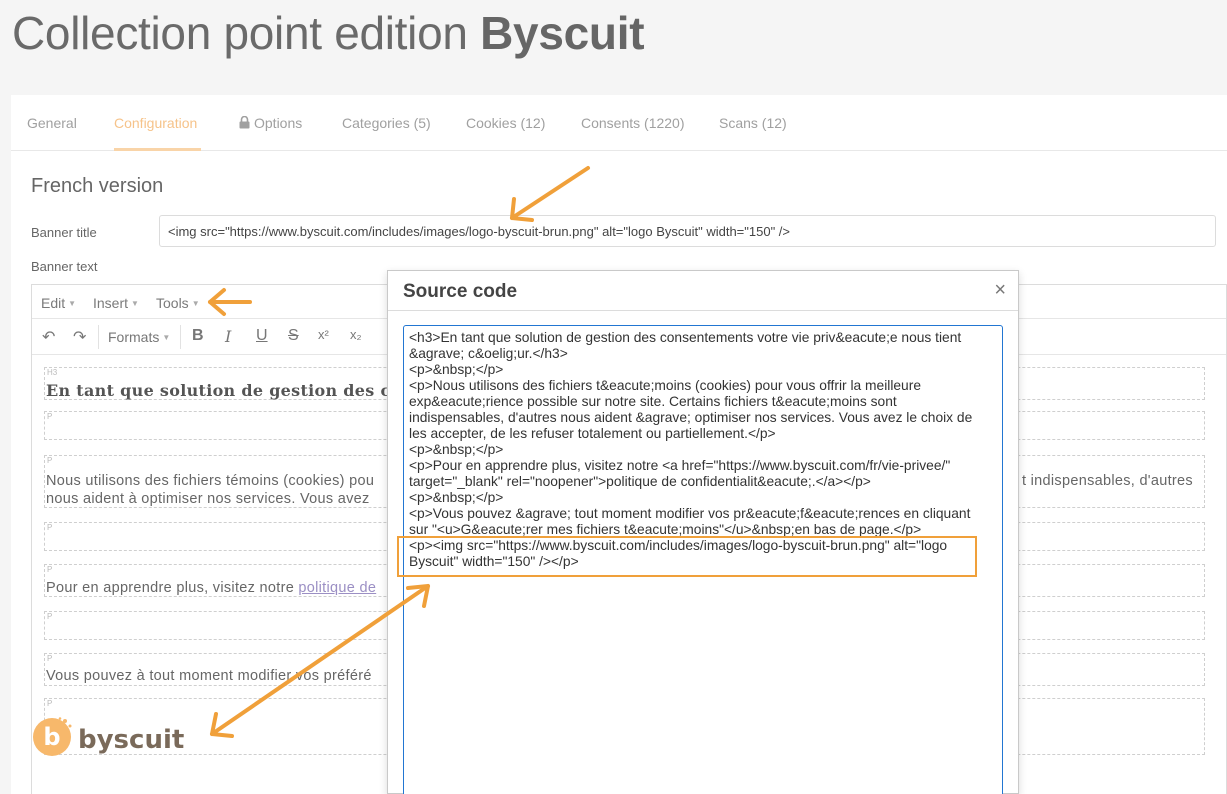 The width and height of the screenshot is (1227, 794). What do you see at coordinates (703, 291) in the screenshot?
I see `dialog-header: Source code ×` at bounding box center [703, 291].